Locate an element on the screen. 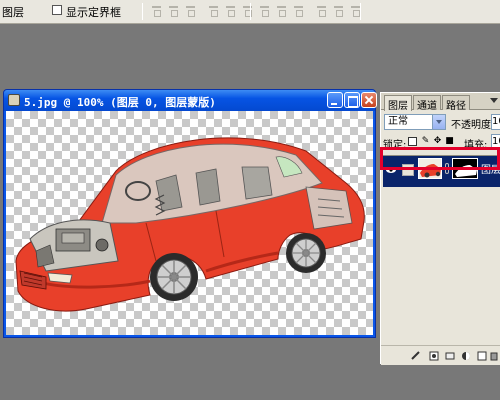 The image size is (500, 400). auto-select-layer-label: 图层 is located at coordinates (13, 12).